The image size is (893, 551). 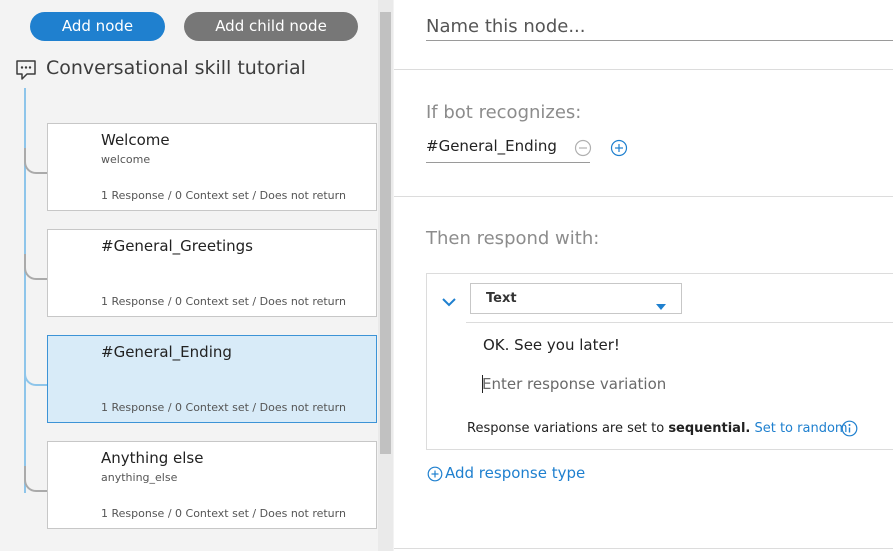 What do you see at coordinates (26, 70) in the screenshot?
I see `chat-bubble-icon` at bounding box center [26, 70].